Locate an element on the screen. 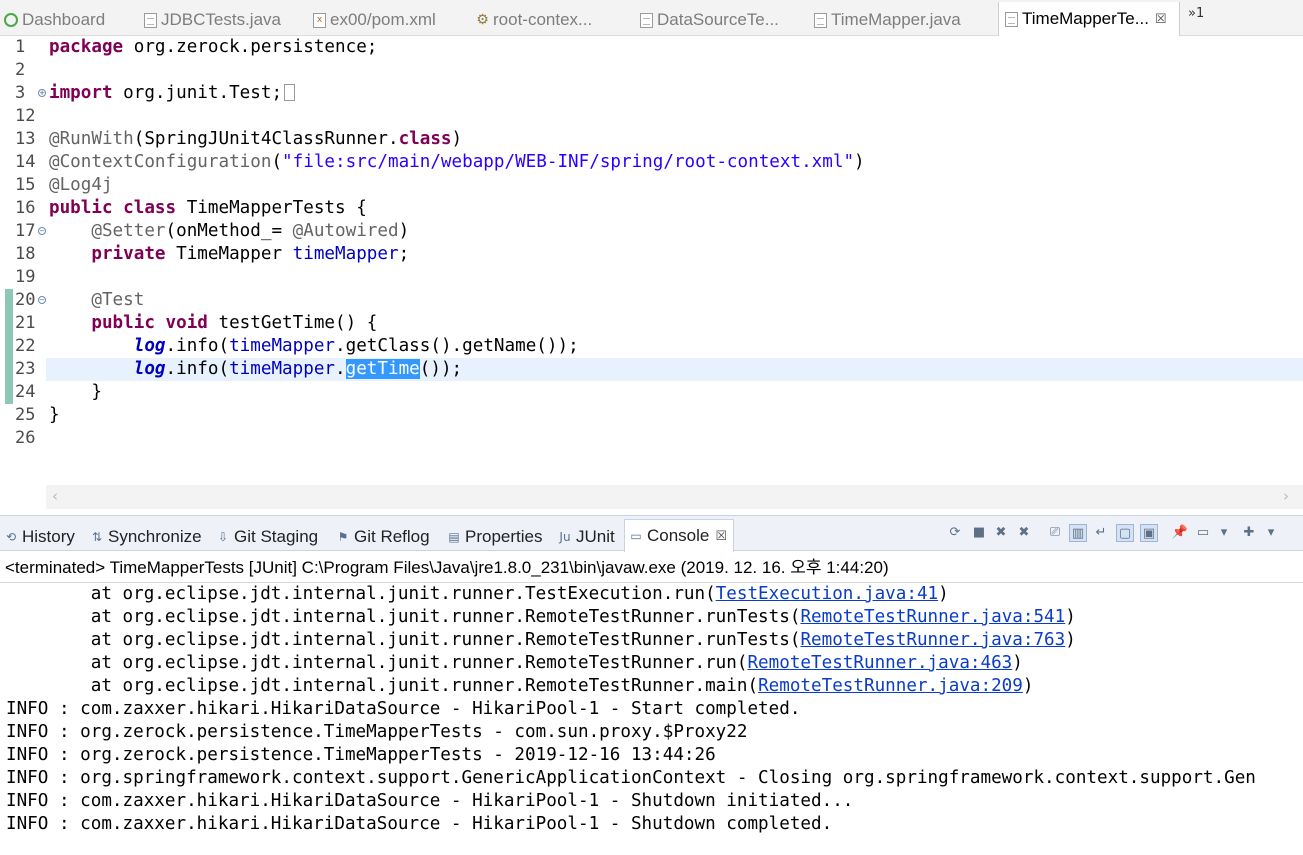  tab-jdbctests: JDBCTests.java is located at coordinates (219, 20).